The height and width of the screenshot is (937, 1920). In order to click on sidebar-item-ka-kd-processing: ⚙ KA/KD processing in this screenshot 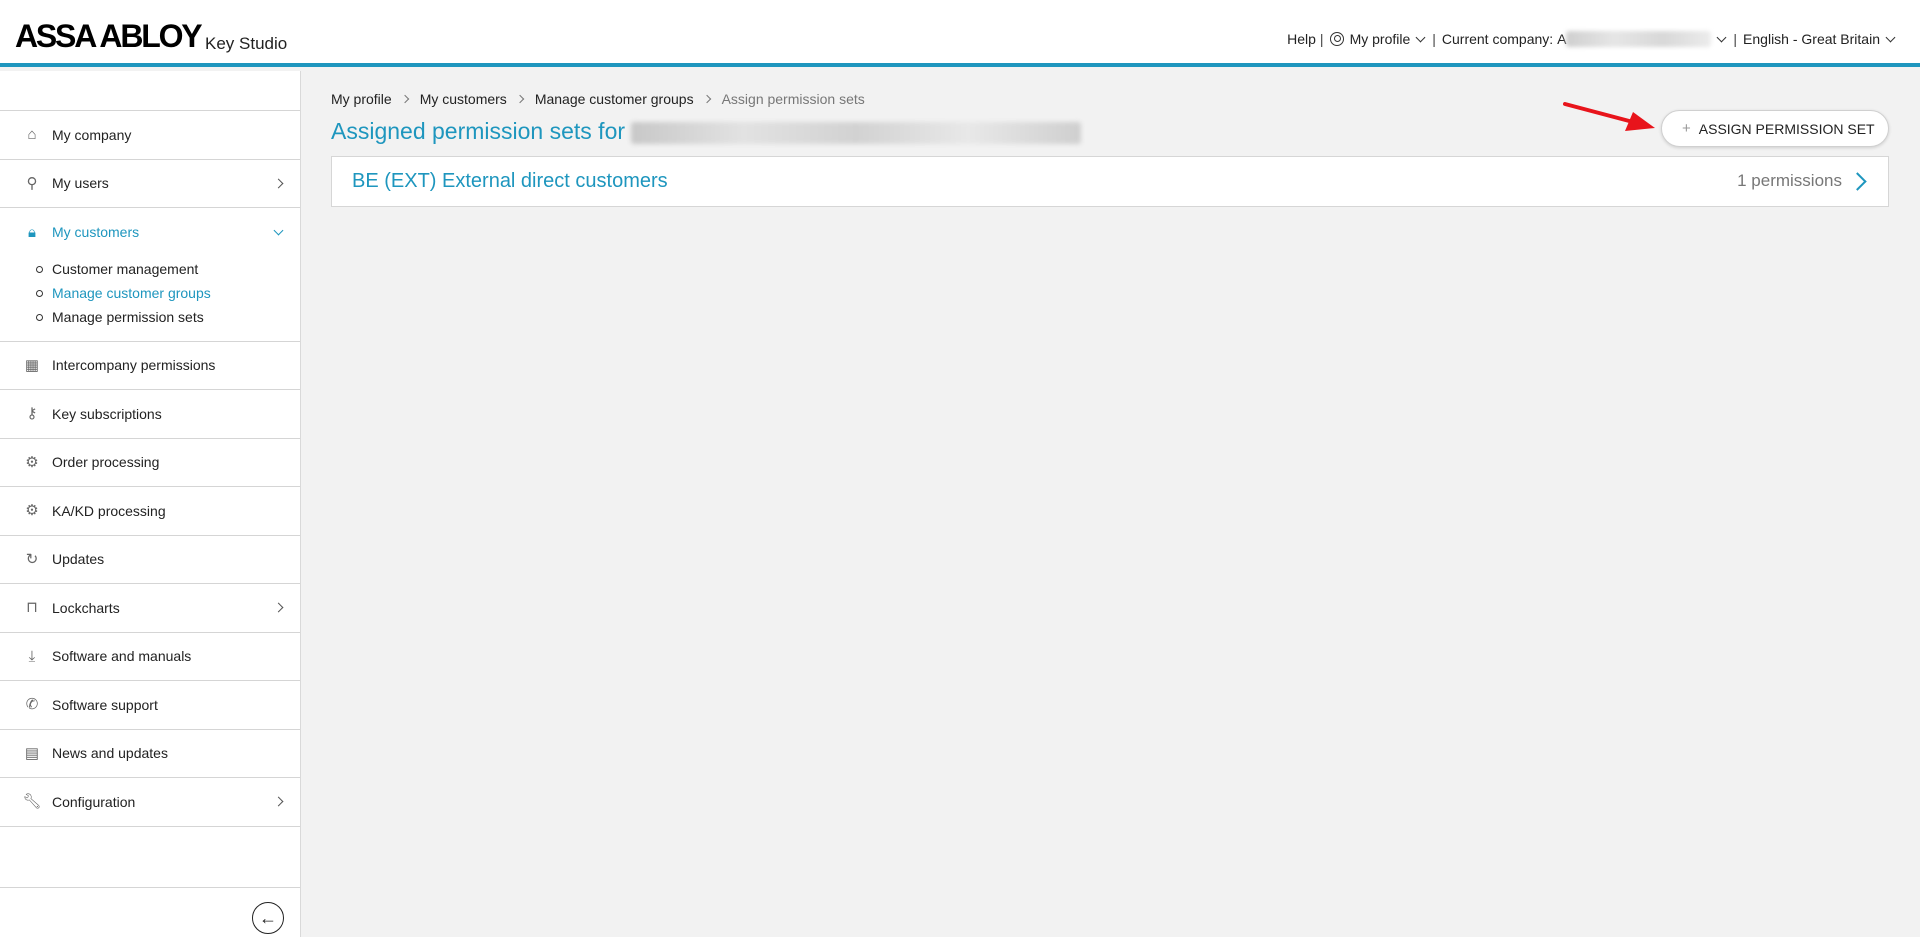, I will do `click(150, 511)`.